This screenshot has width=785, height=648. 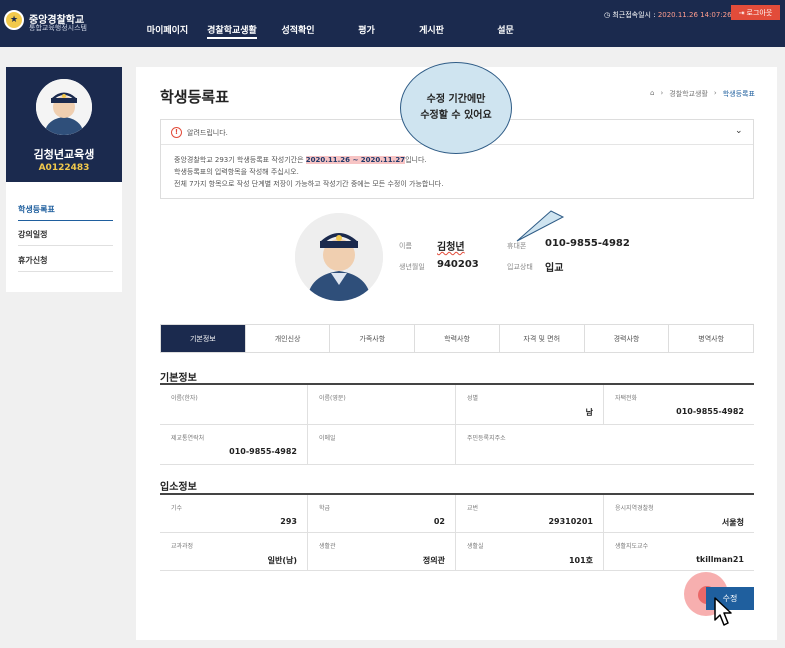 I want to click on nav-police-school-life: 경찰학교생활, so click(x=232, y=31).